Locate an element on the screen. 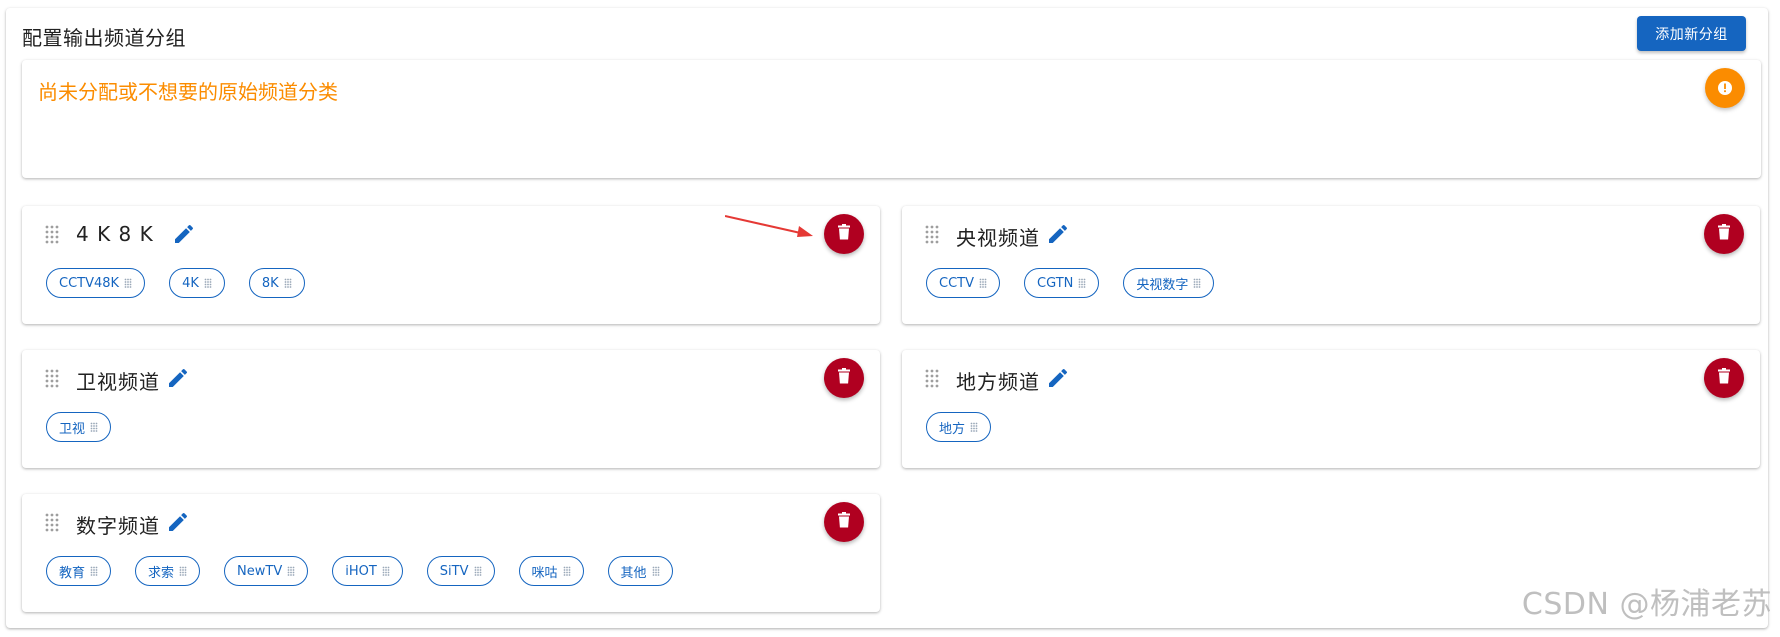 This screenshot has height=637, width=1780. group-card: 数字频道教育 求索 NewTV iHOT SiTV 咪咕 其他 is located at coordinates (451, 553).